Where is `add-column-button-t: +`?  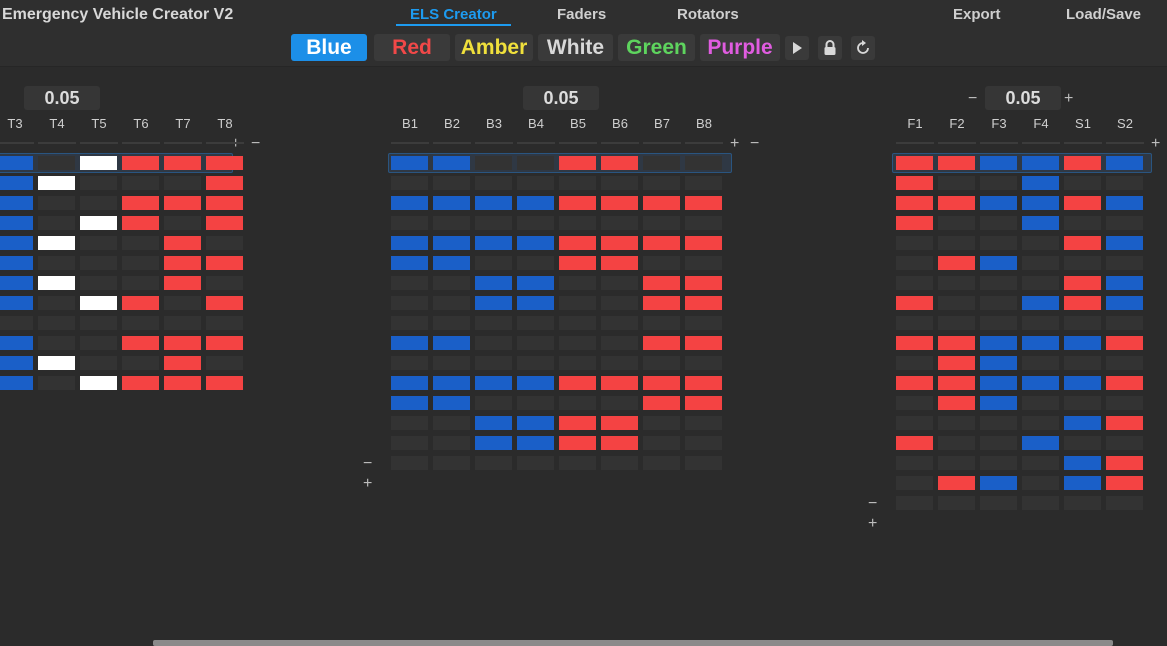 add-column-button-t: + is located at coordinates (235, 144).